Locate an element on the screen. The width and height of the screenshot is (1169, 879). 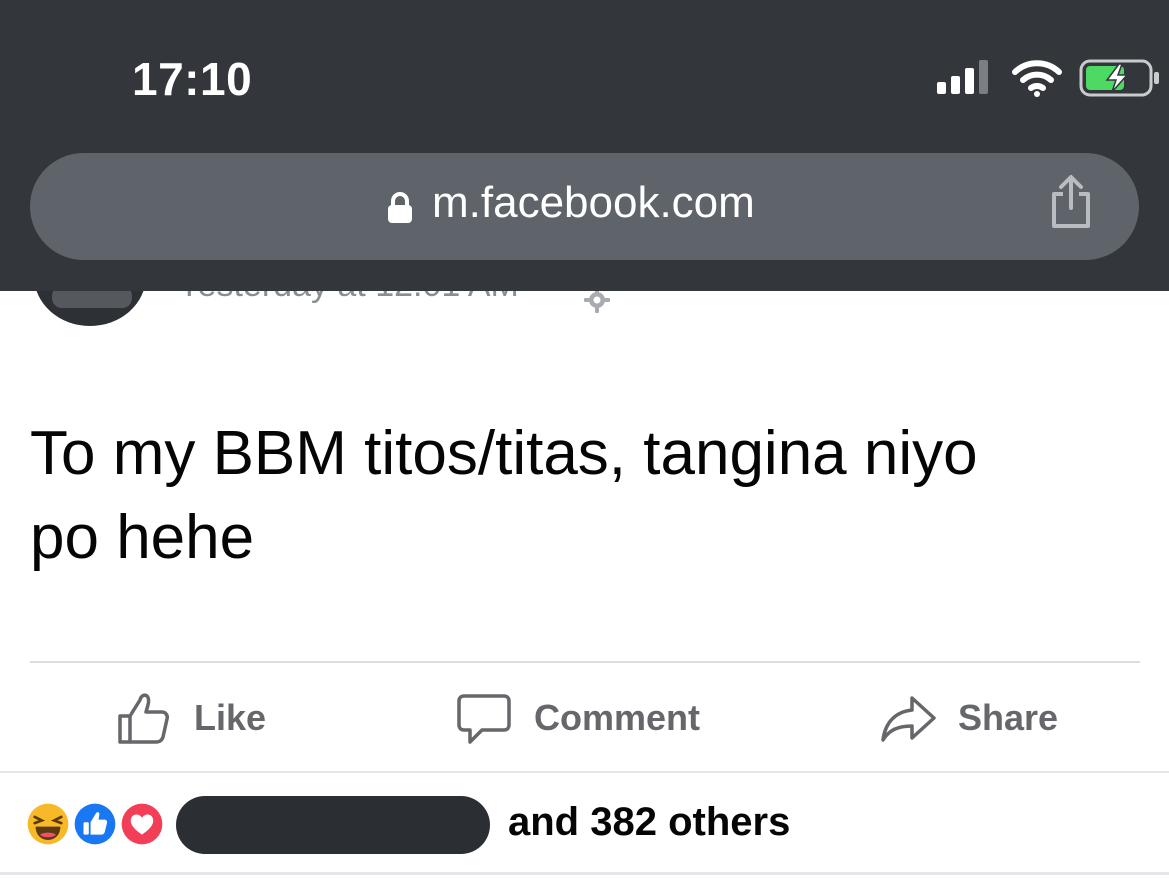
cellular-signal-icon is located at coordinates (962, 77).